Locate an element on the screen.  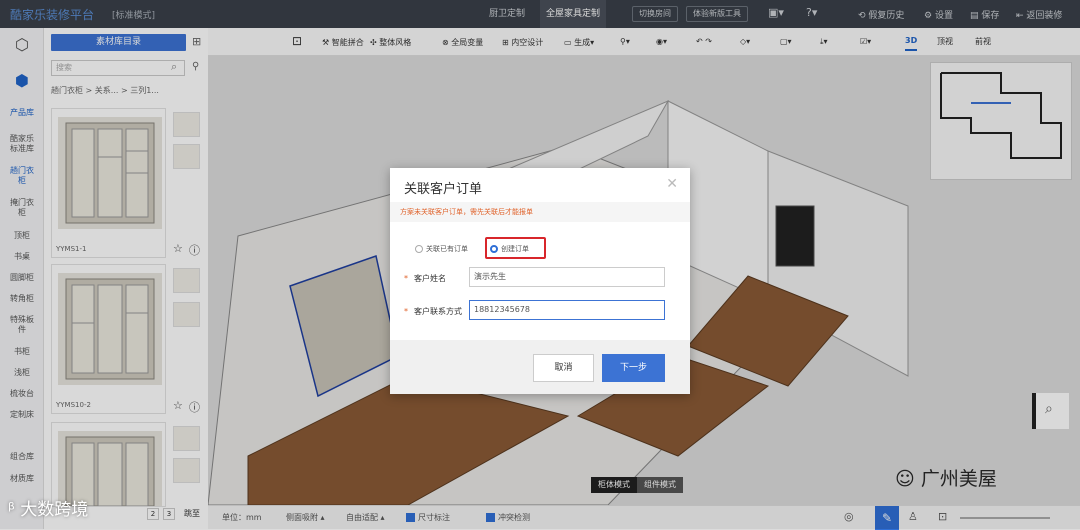
notice-text: 方案未关联客户订单，需先关联后才能报单 is located at coordinates (540, 212).